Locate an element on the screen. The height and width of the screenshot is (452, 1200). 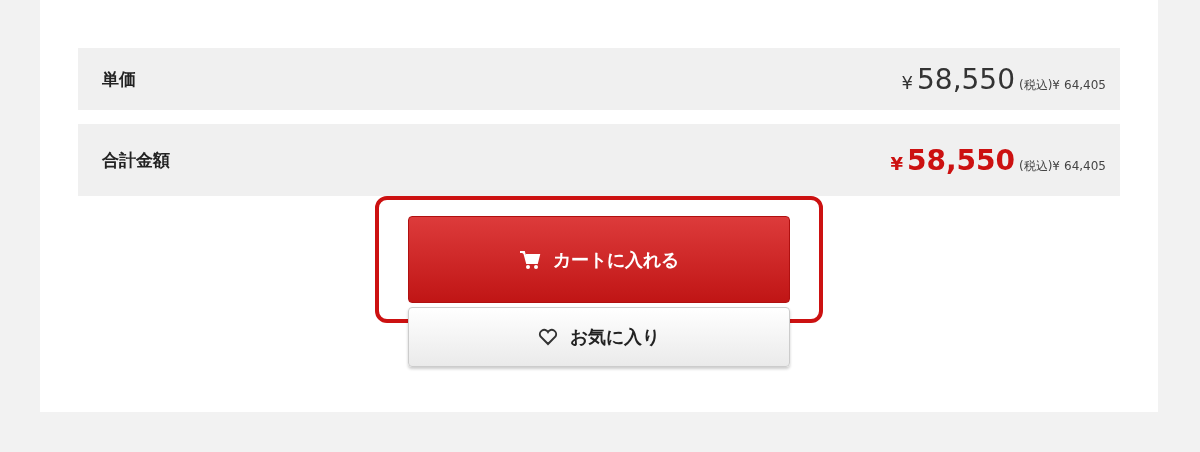
favorite-button: お気に入り is located at coordinates (599, 337).